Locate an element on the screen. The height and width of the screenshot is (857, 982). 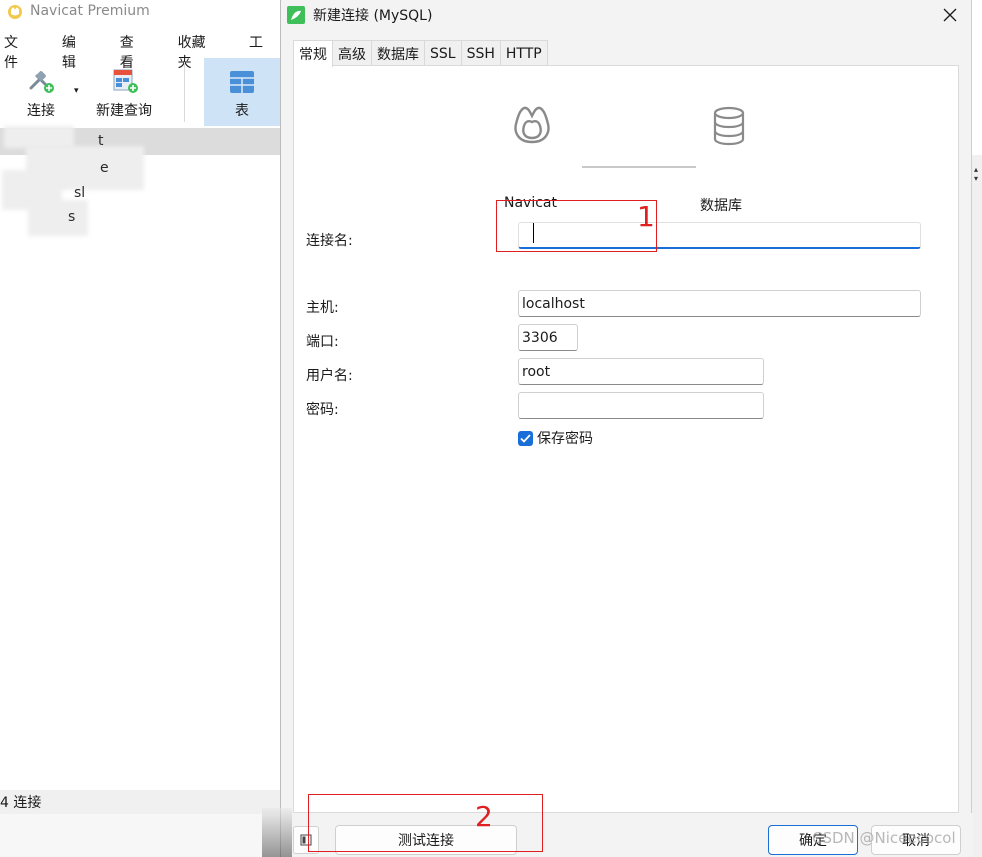
table-label: 表 is located at coordinates (242, 111).